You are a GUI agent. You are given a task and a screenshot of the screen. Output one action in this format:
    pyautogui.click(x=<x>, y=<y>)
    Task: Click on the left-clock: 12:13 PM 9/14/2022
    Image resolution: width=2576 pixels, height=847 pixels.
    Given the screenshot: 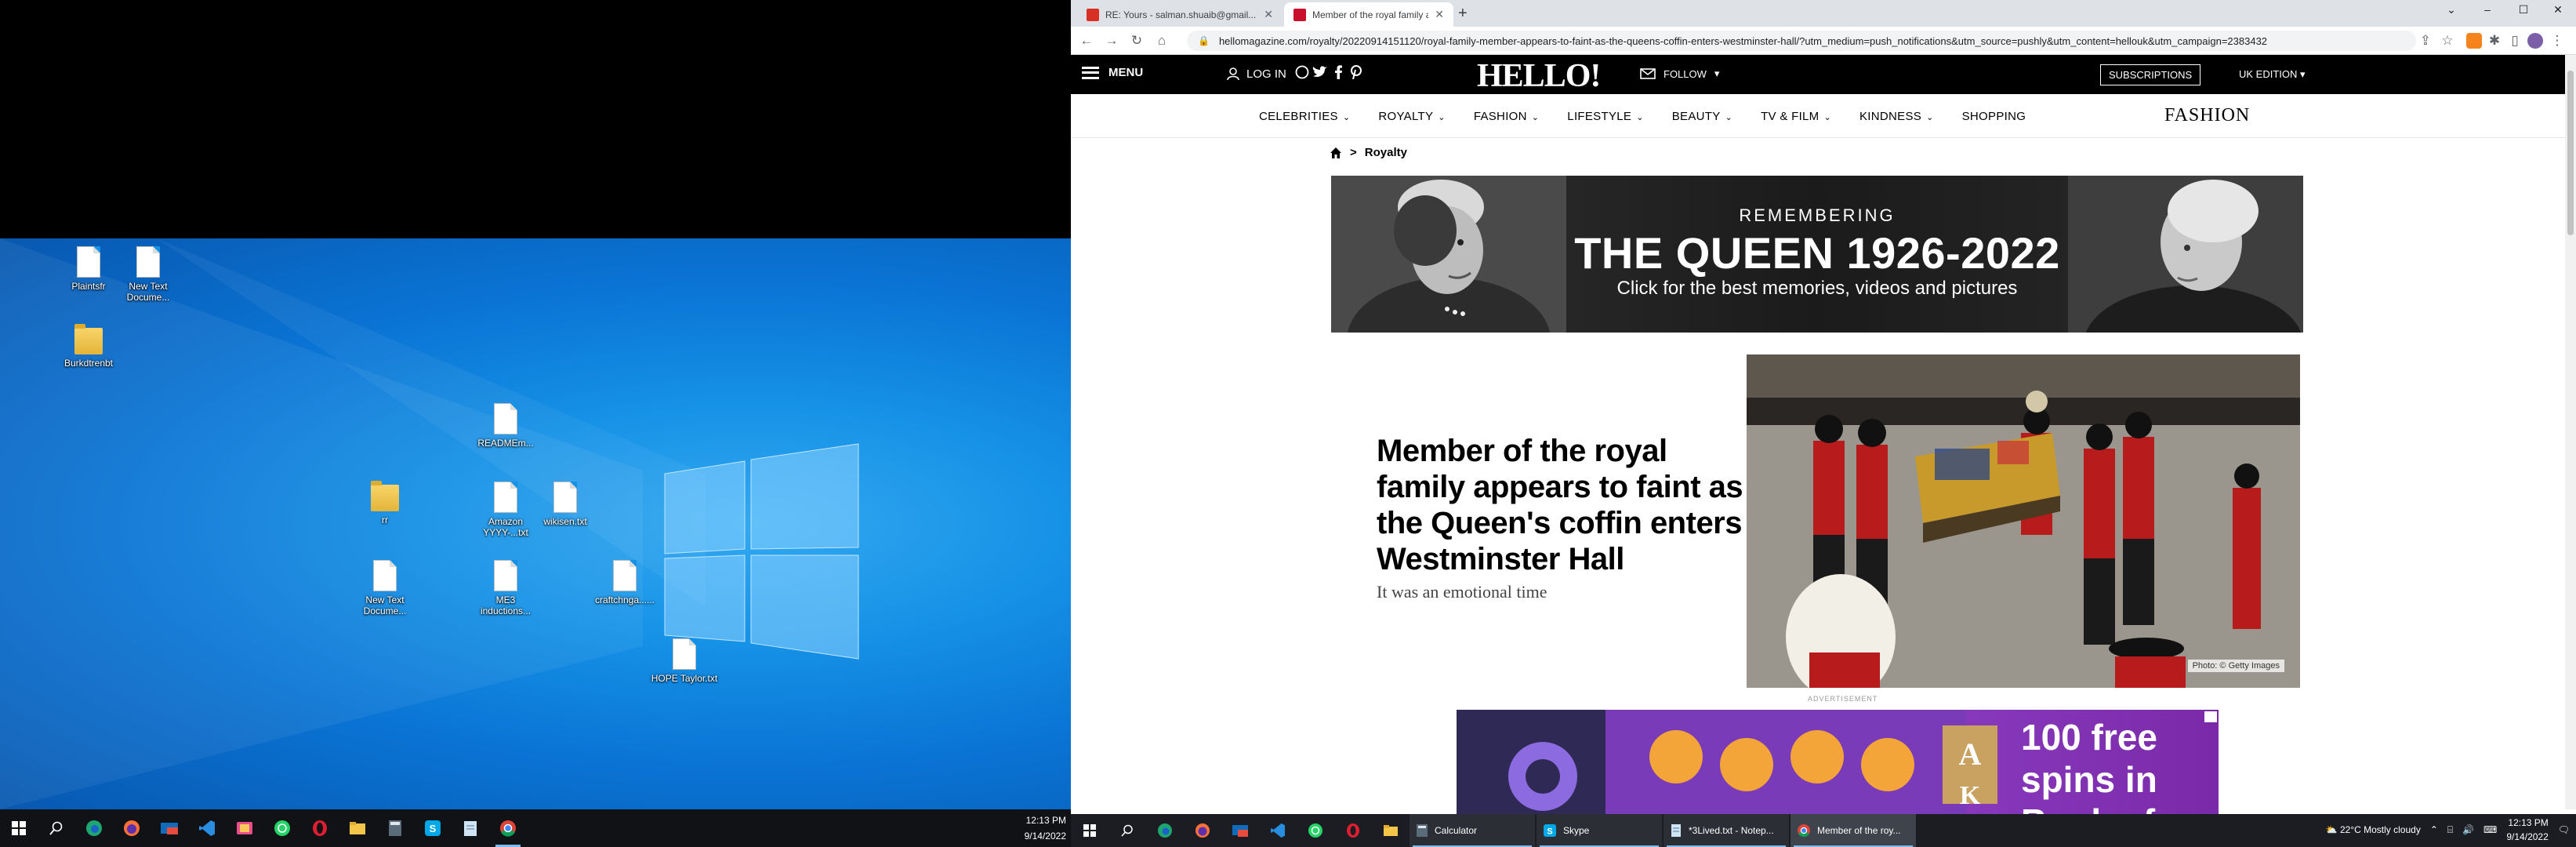 What is the action you would take?
    pyautogui.click(x=1045, y=828)
    